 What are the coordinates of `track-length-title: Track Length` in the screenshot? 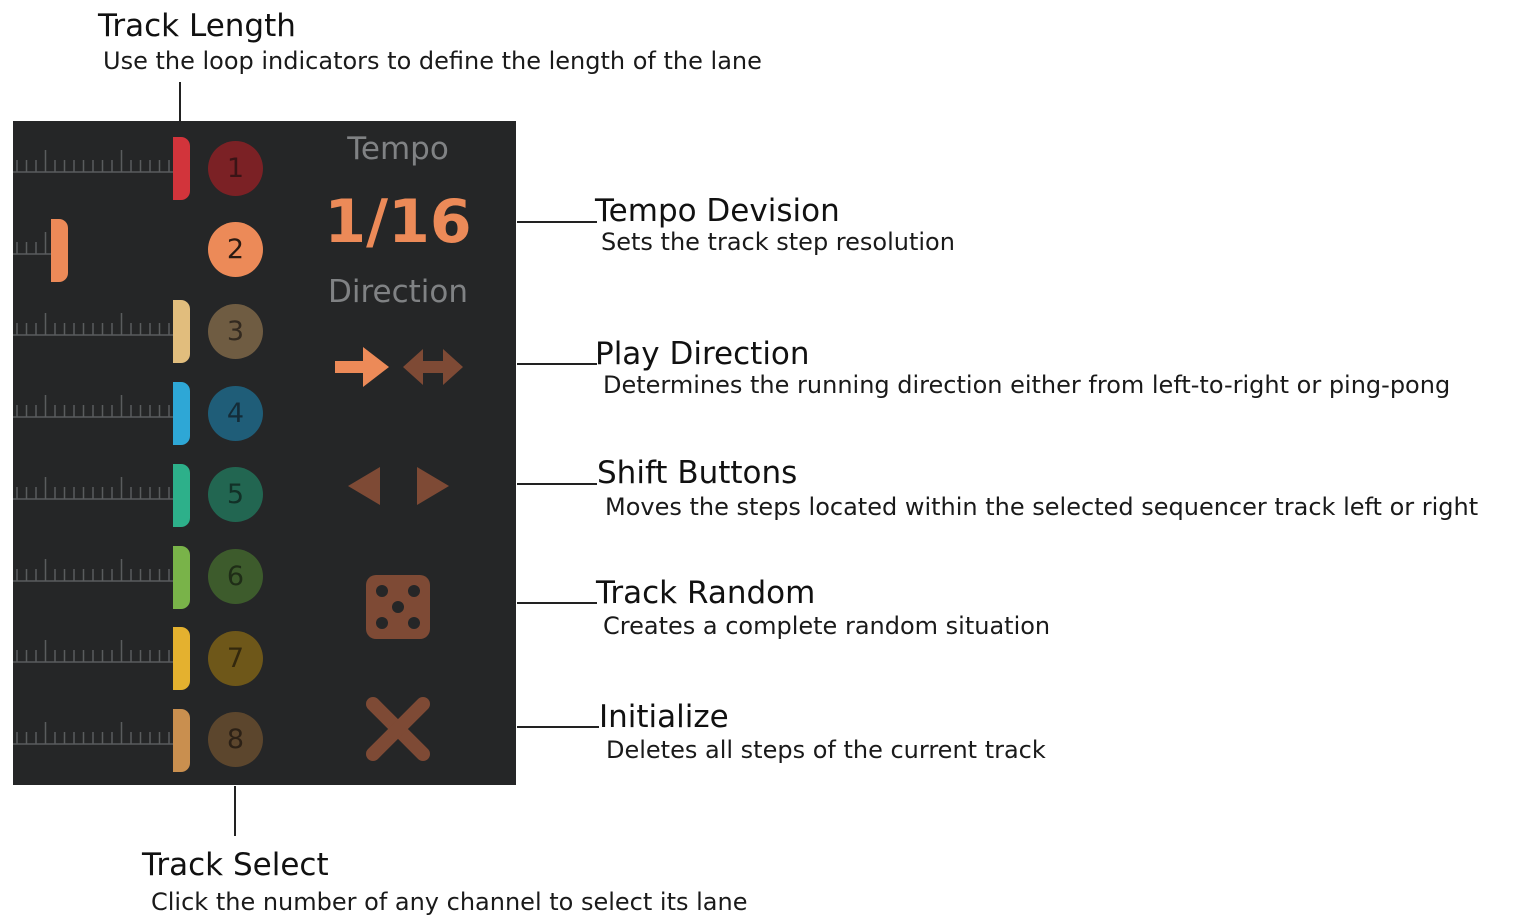 It's located at (197, 26).